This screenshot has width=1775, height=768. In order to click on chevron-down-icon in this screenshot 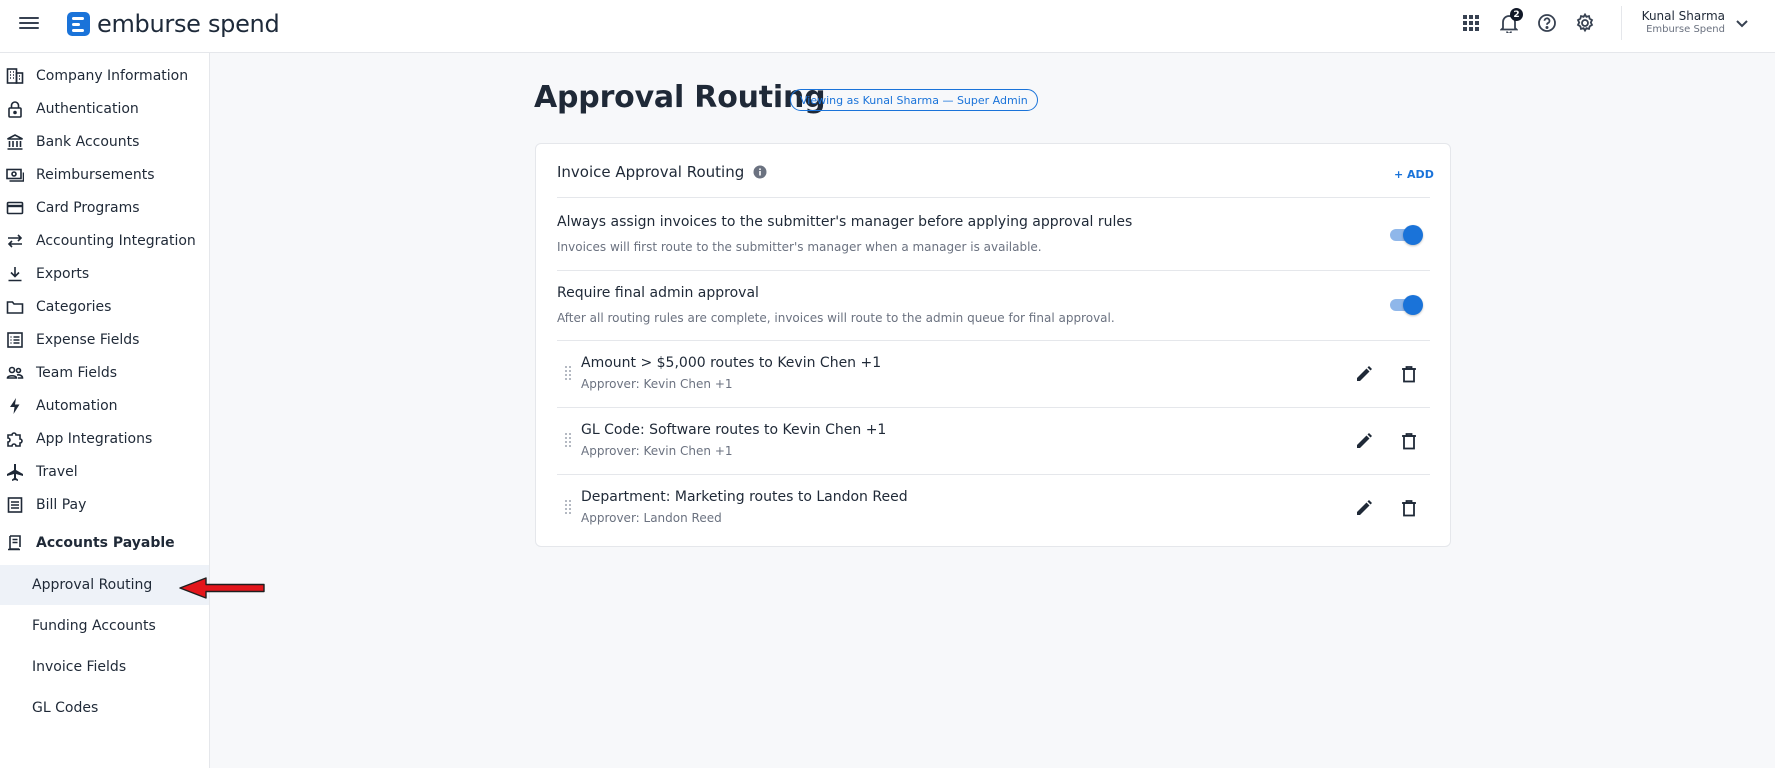, I will do `click(1742, 23)`.